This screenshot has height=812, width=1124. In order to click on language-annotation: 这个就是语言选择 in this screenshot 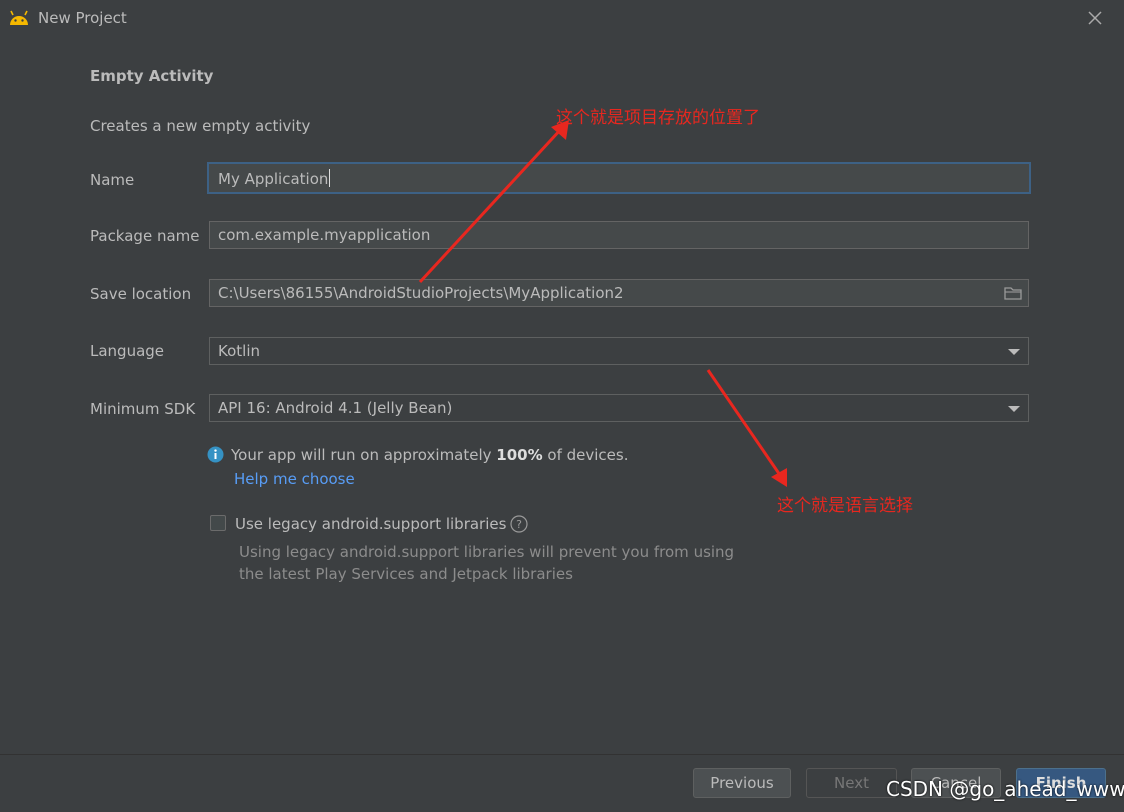, I will do `click(845, 506)`.